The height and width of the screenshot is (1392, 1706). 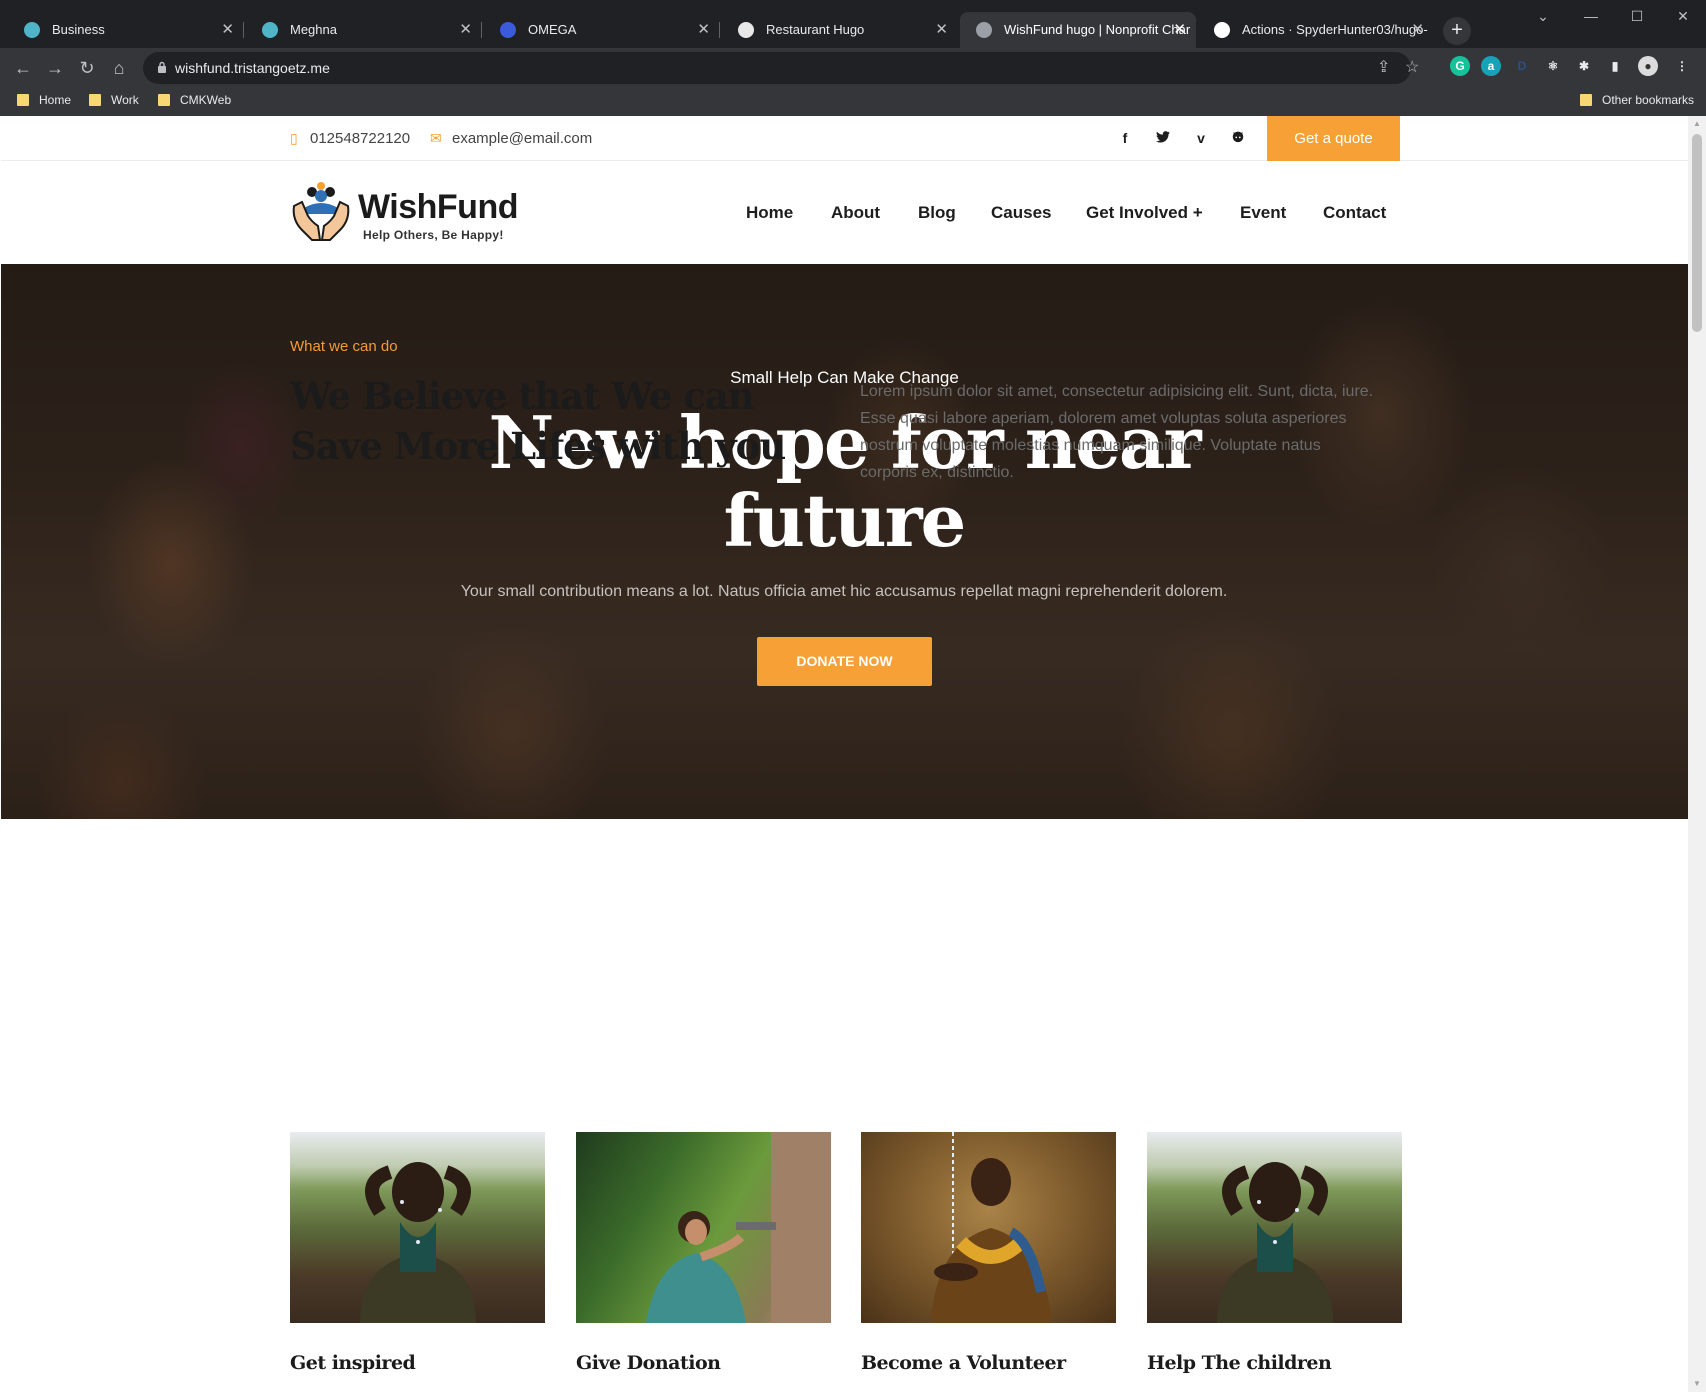 I want to click on tab-title: Business, so click(x=78, y=29).